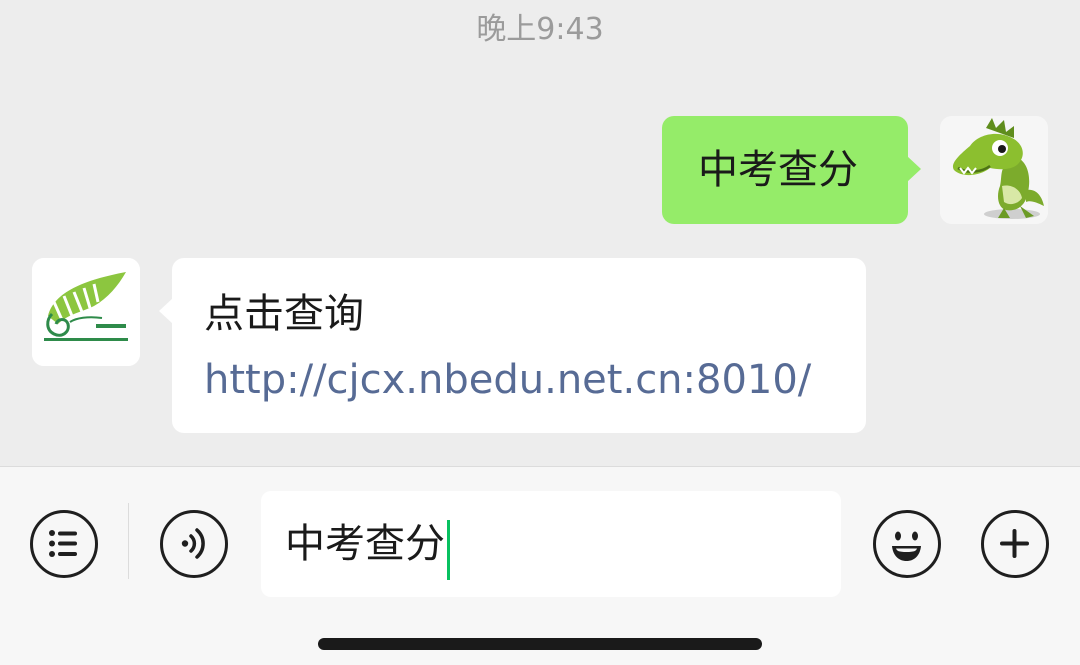 This screenshot has height=665, width=1080. I want to click on voice-button, so click(194, 544).